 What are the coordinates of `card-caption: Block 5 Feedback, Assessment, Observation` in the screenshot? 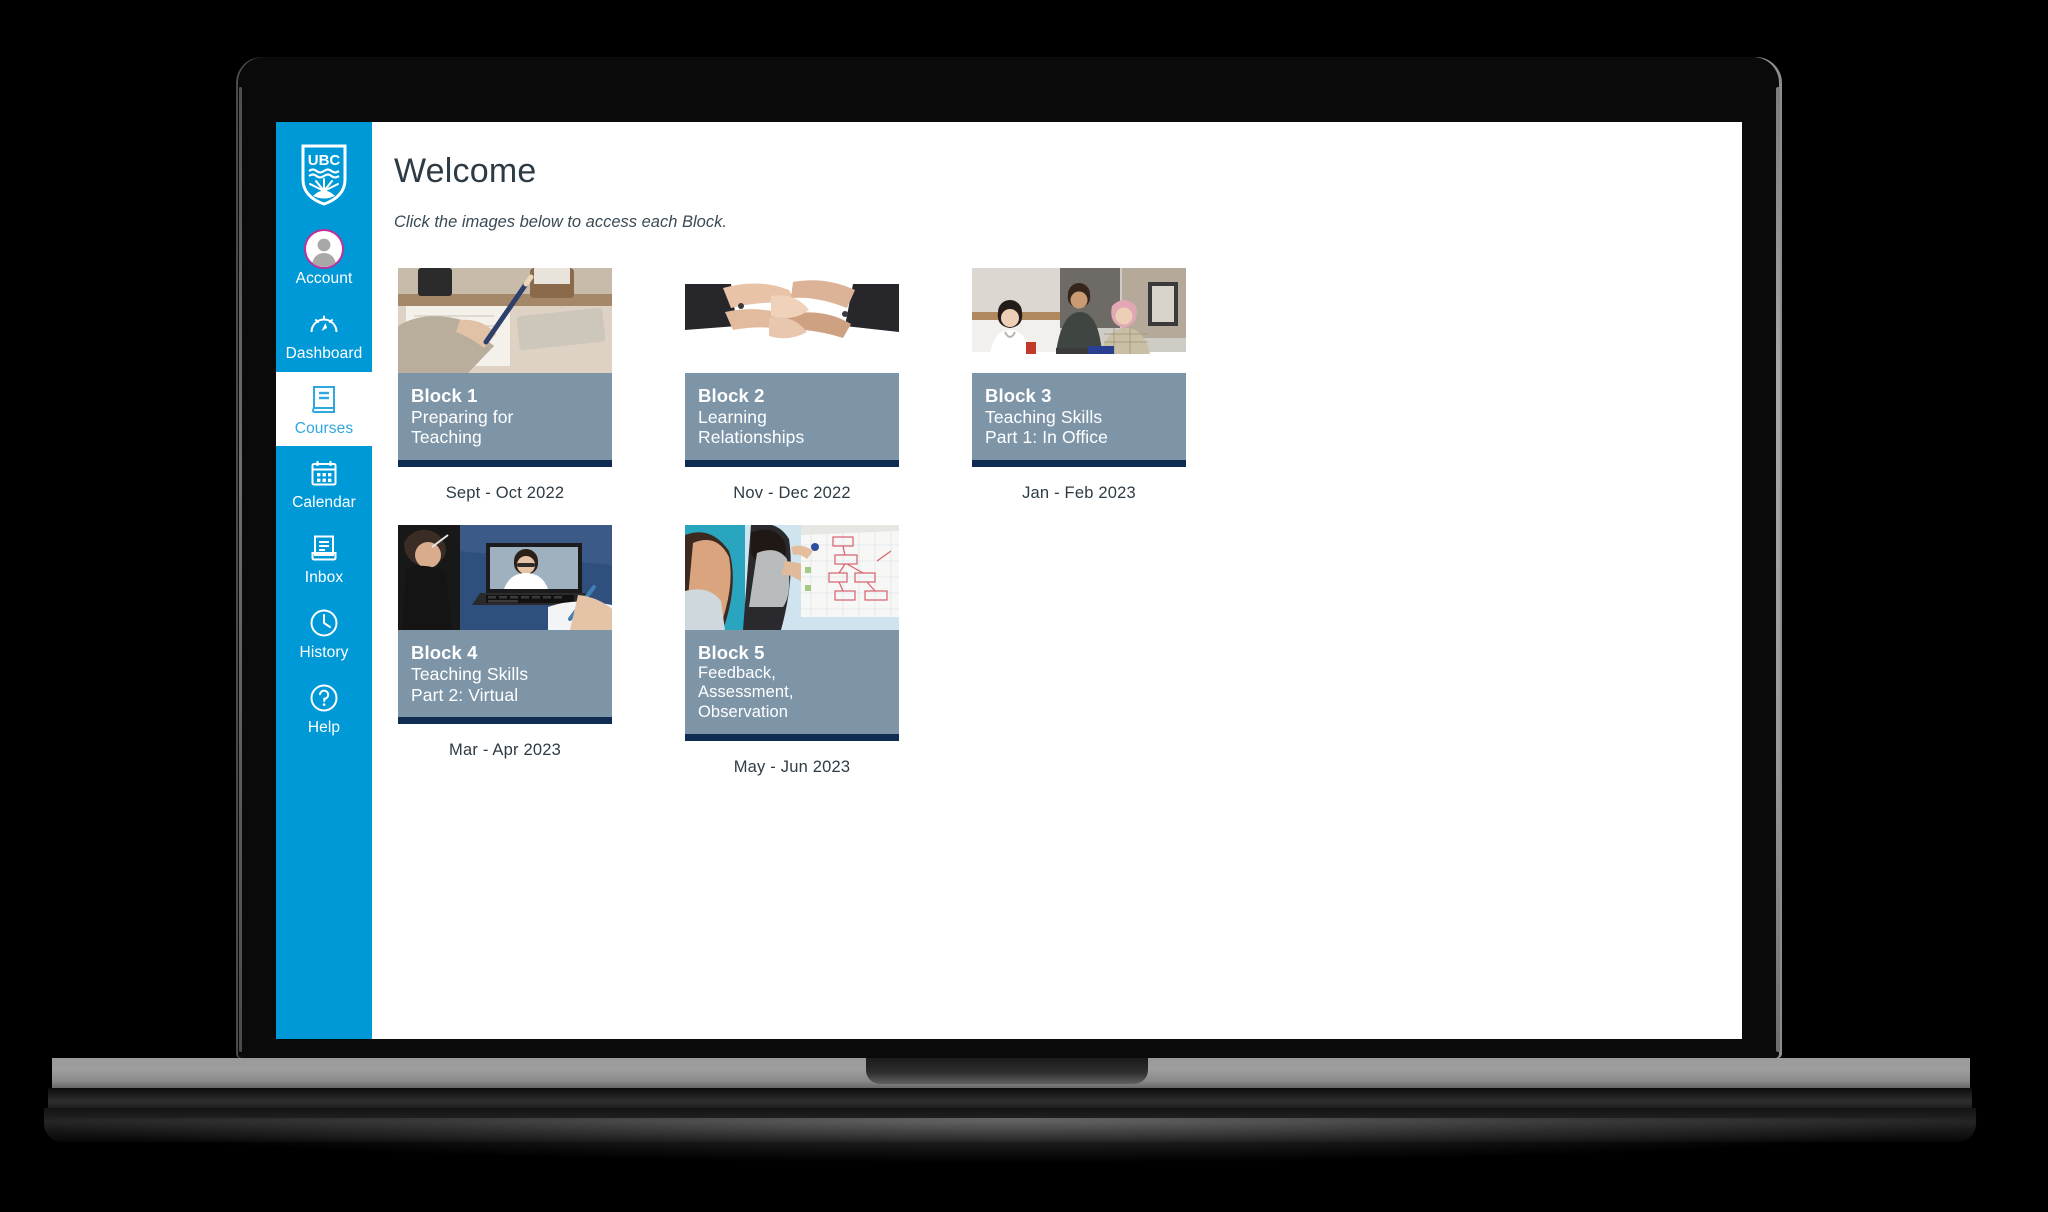 It's located at (792, 682).